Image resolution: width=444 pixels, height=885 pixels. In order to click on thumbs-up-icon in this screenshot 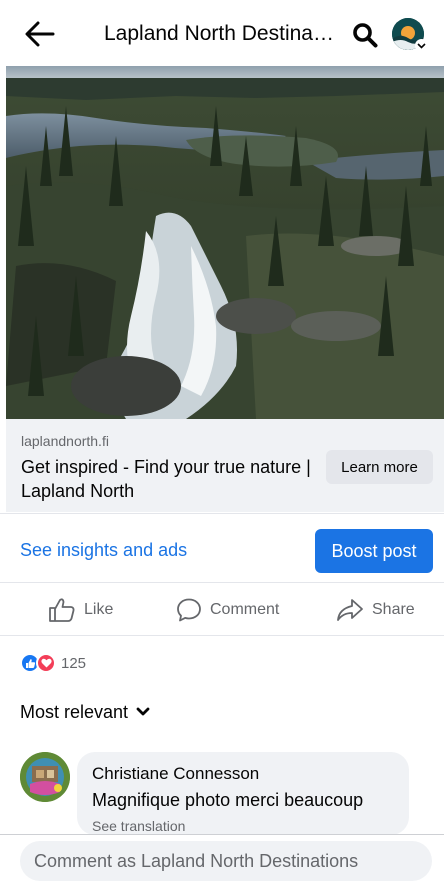, I will do `click(62, 610)`.